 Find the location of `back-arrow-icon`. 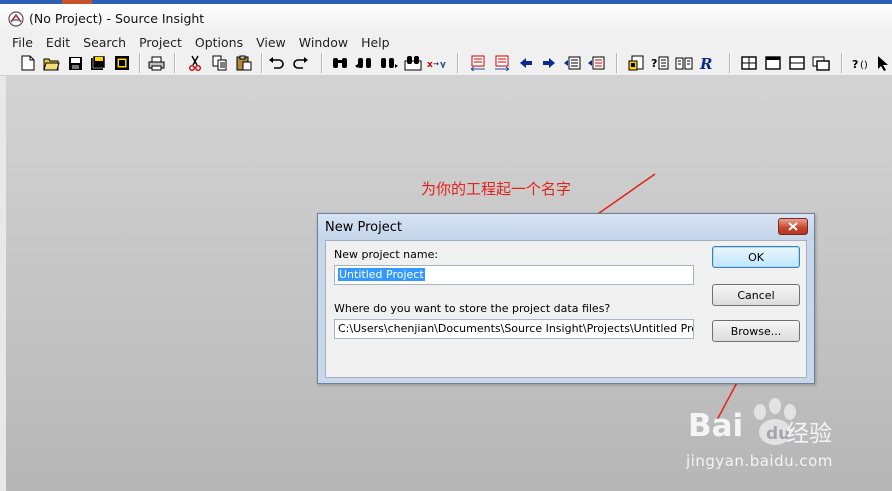

back-arrow-icon is located at coordinates (526, 63).